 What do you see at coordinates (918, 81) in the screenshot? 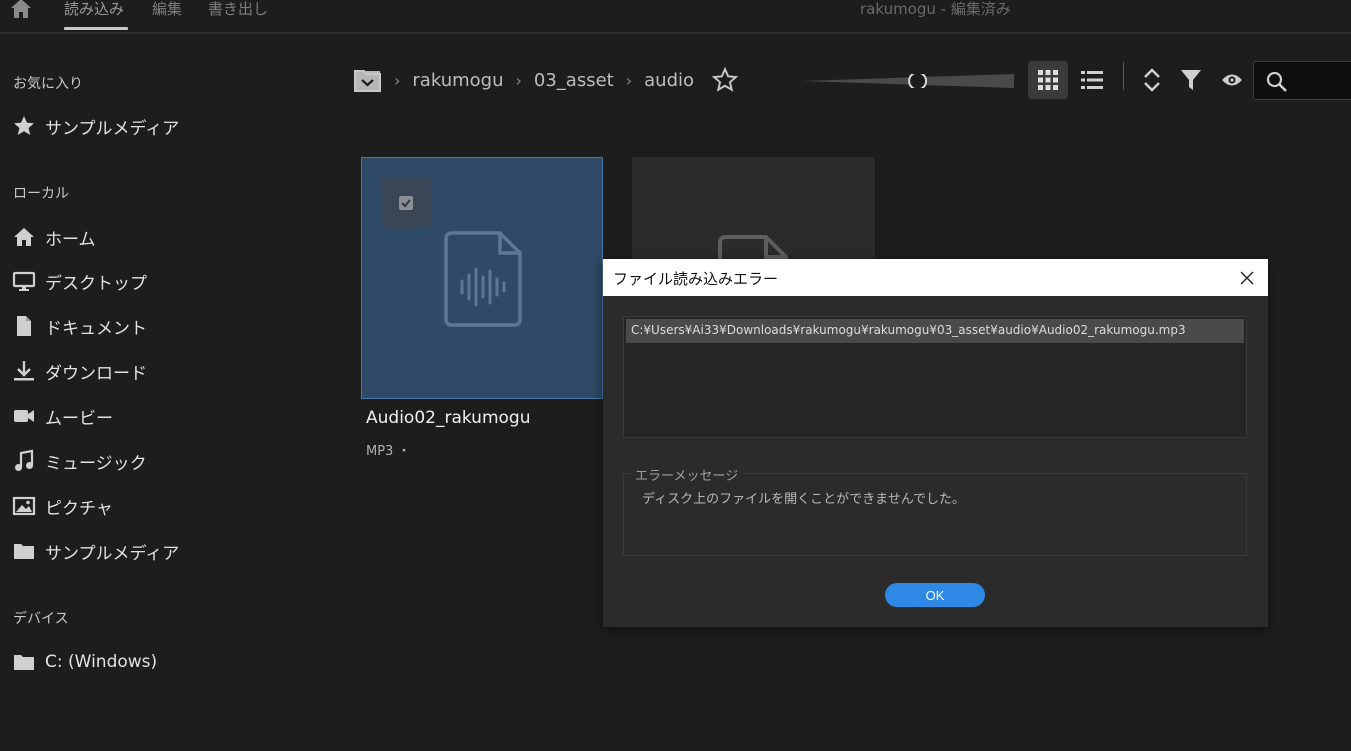
I see `slider-knob` at bounding box center [918, 81].